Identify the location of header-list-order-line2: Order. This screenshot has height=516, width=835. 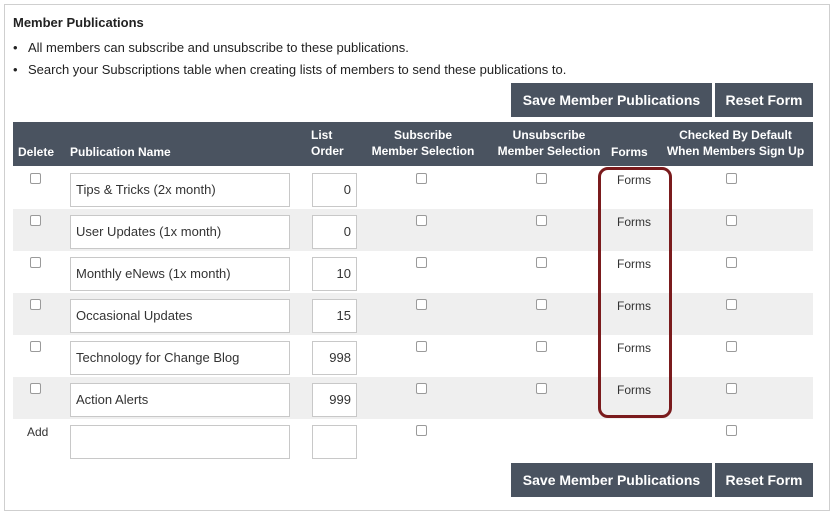
(327, 151).